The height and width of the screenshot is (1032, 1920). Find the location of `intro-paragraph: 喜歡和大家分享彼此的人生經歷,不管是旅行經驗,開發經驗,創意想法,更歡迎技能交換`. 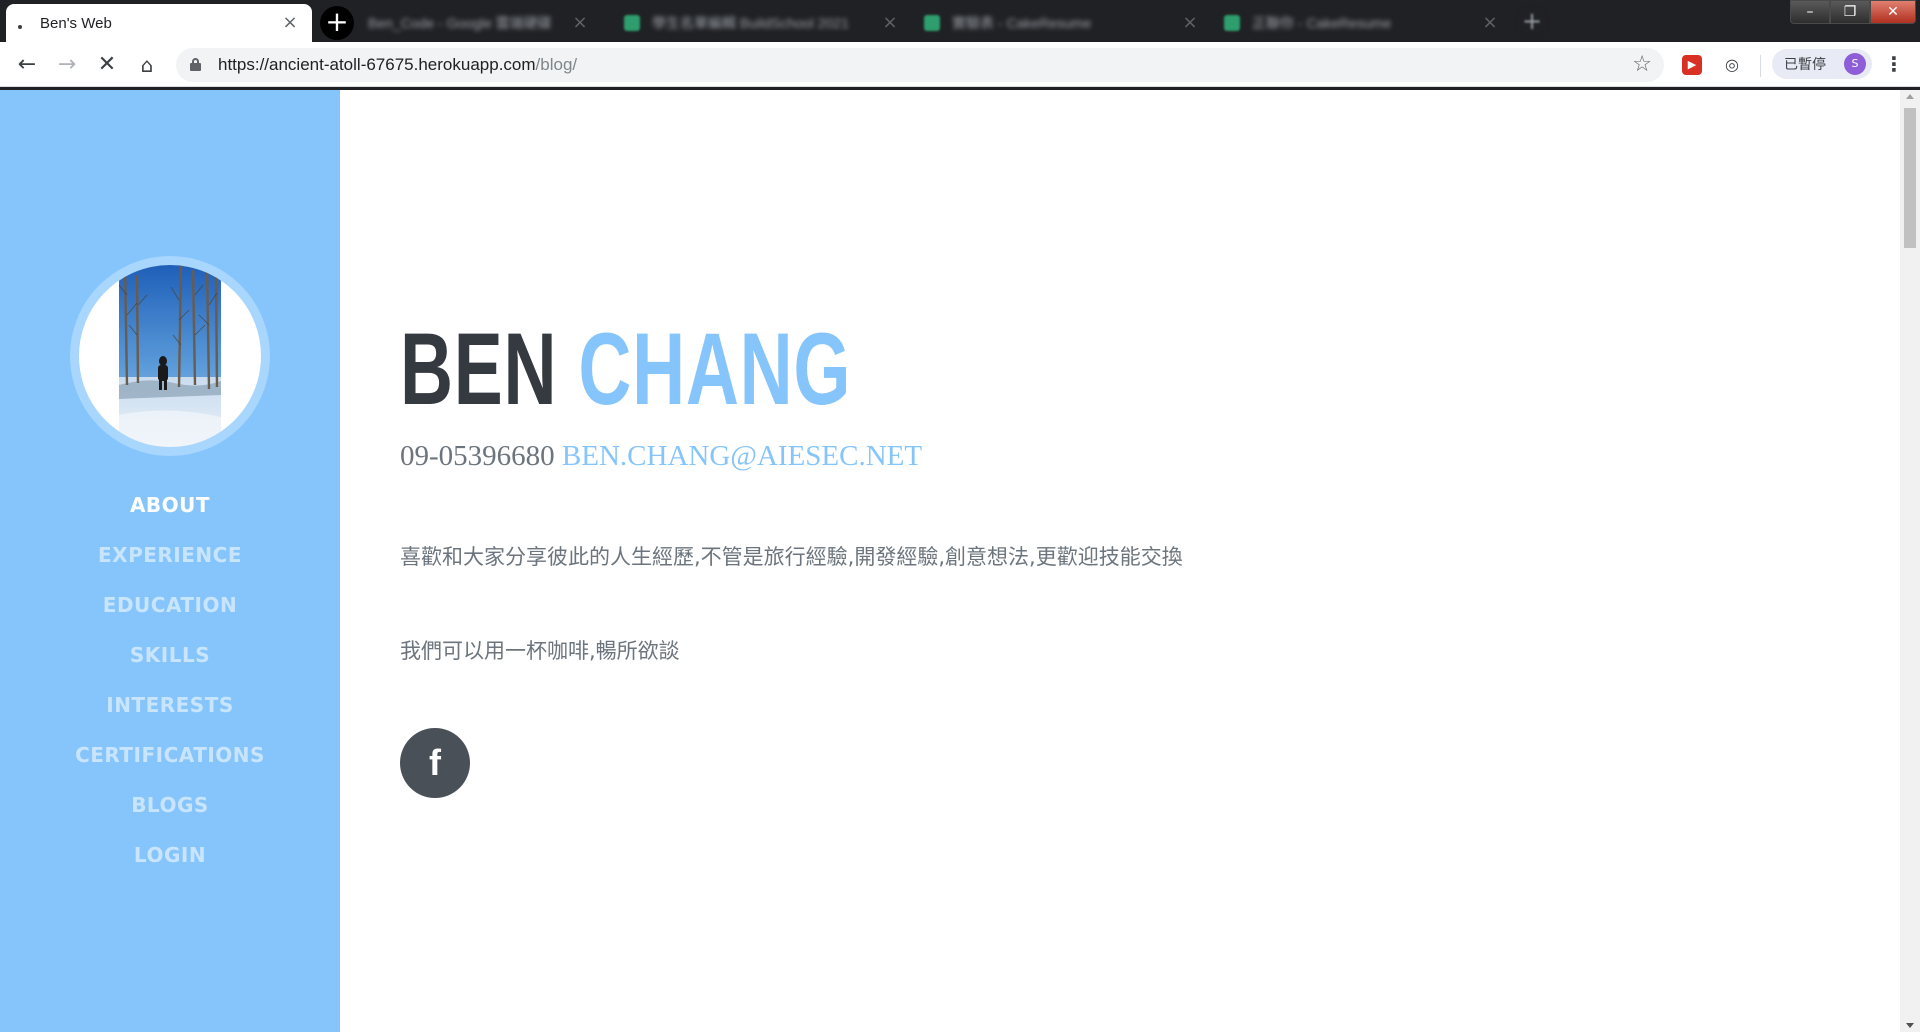

intro-paragraph: 喜歡和大家分享彼此的人生經歷,不管是旅行經驗,開發經驗,創意想法,更歡迎技能交換 is located at coordinates (791, 557).